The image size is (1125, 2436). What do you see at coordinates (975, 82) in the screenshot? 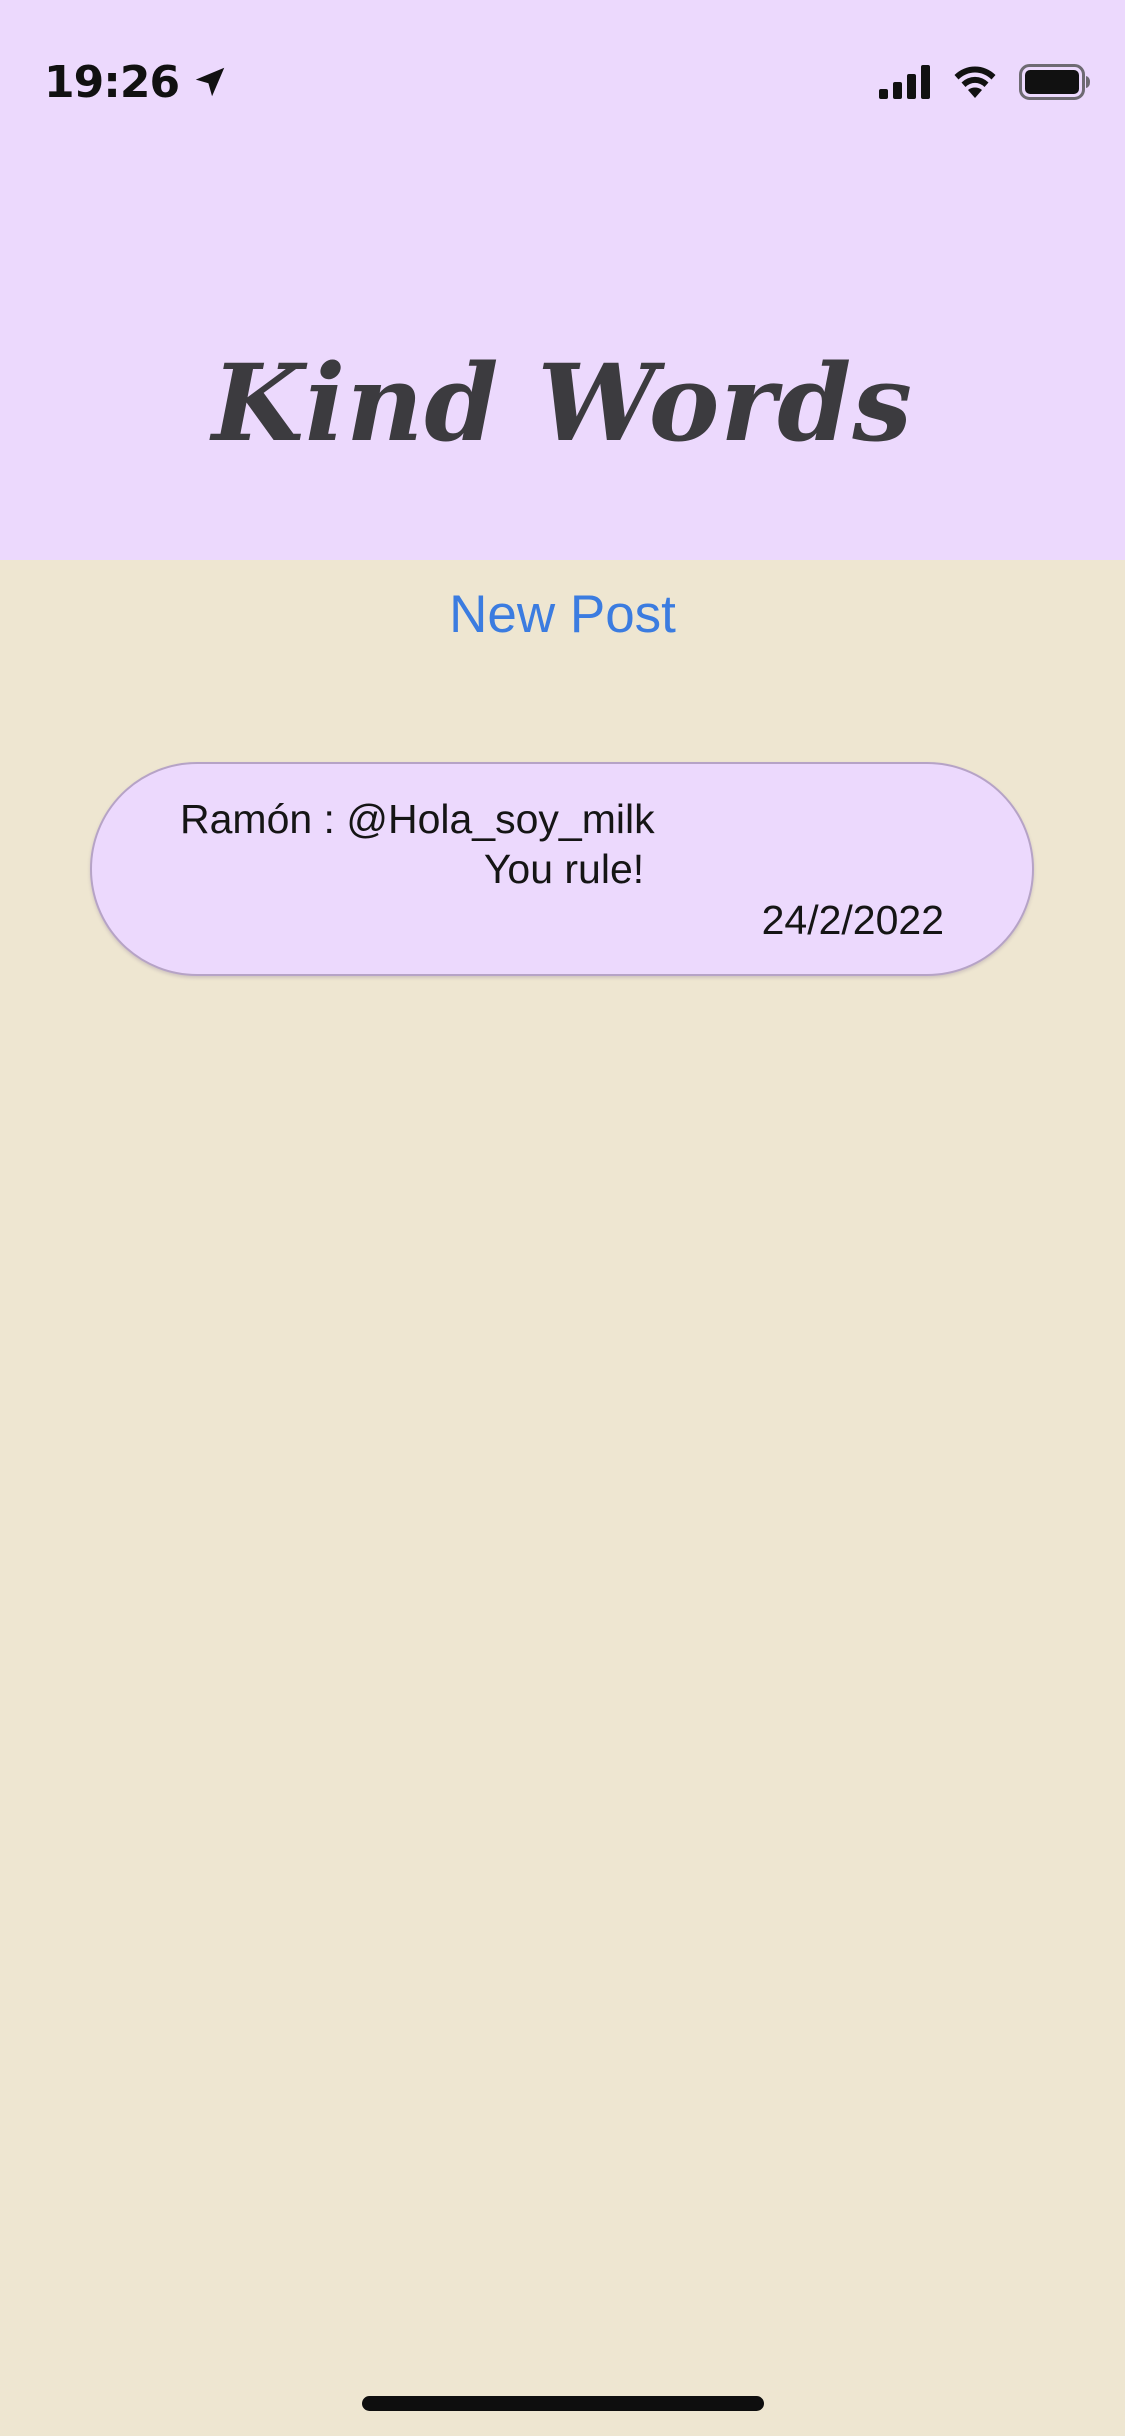
I see `wifi-icon` at bounding box center [975, 82].